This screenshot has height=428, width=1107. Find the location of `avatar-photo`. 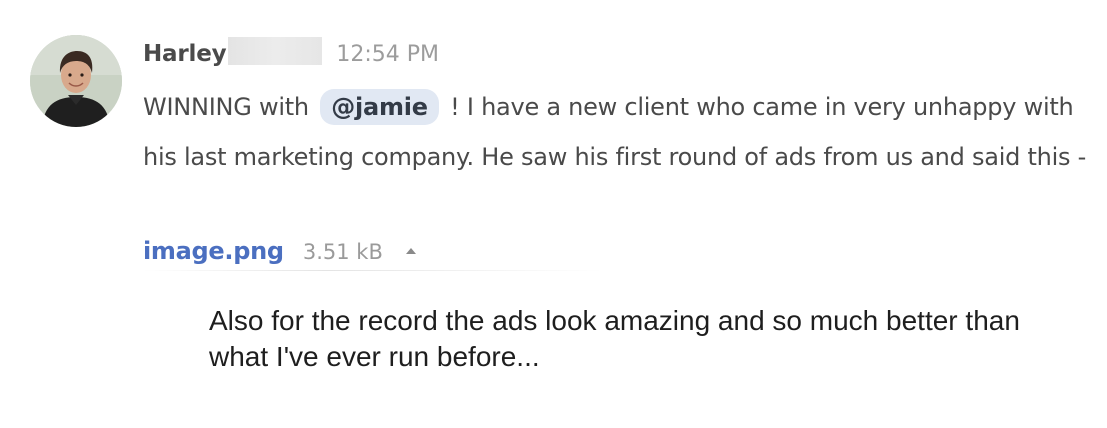

avatar-photo is located at coordinates (76, 81).